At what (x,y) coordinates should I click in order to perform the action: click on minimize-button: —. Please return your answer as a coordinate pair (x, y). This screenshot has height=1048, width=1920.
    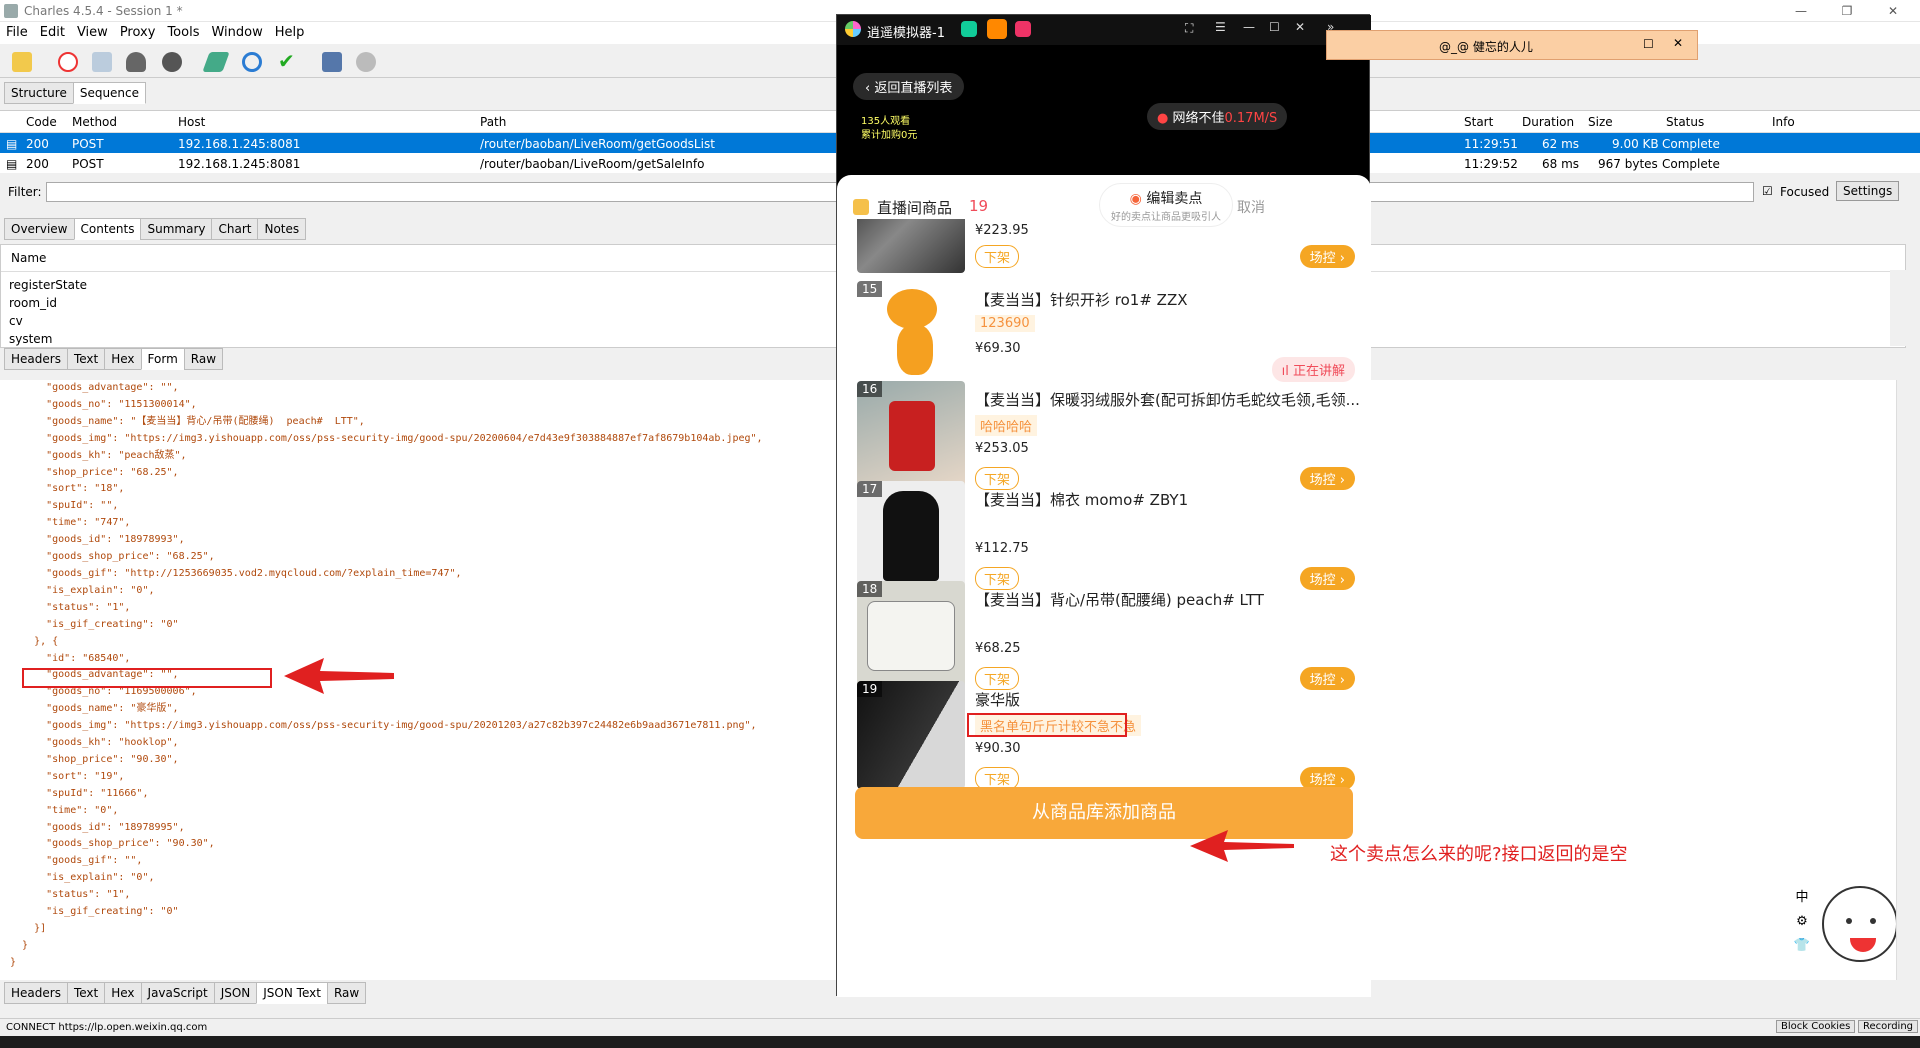
    Looking at the image, I should click on (1801, 11).